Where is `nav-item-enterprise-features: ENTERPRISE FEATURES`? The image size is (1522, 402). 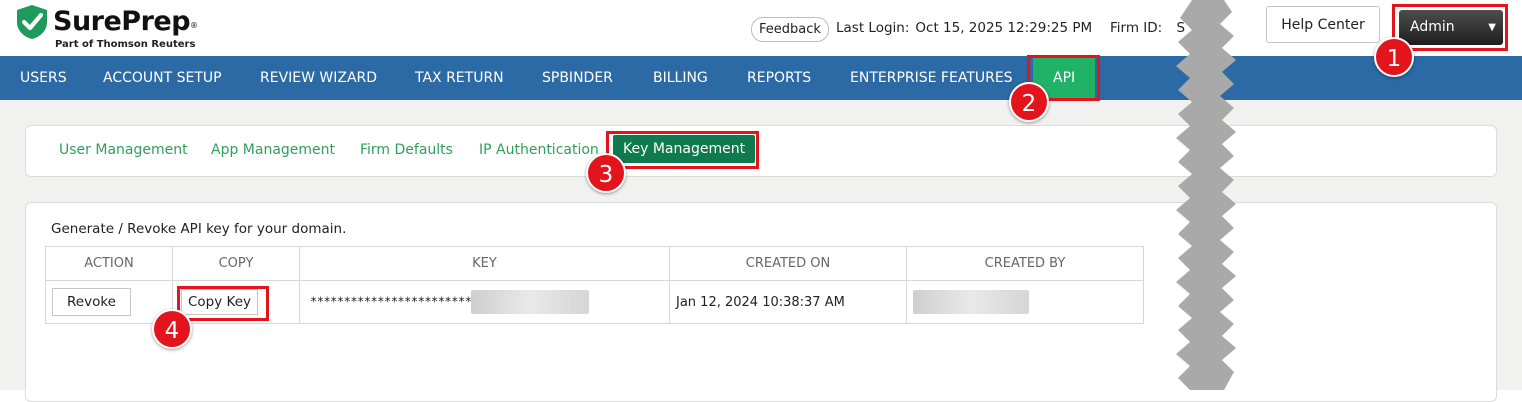 nav-item-enterprise-features: ENTERPRISE FEATURES is located at coordinates (931, 78).